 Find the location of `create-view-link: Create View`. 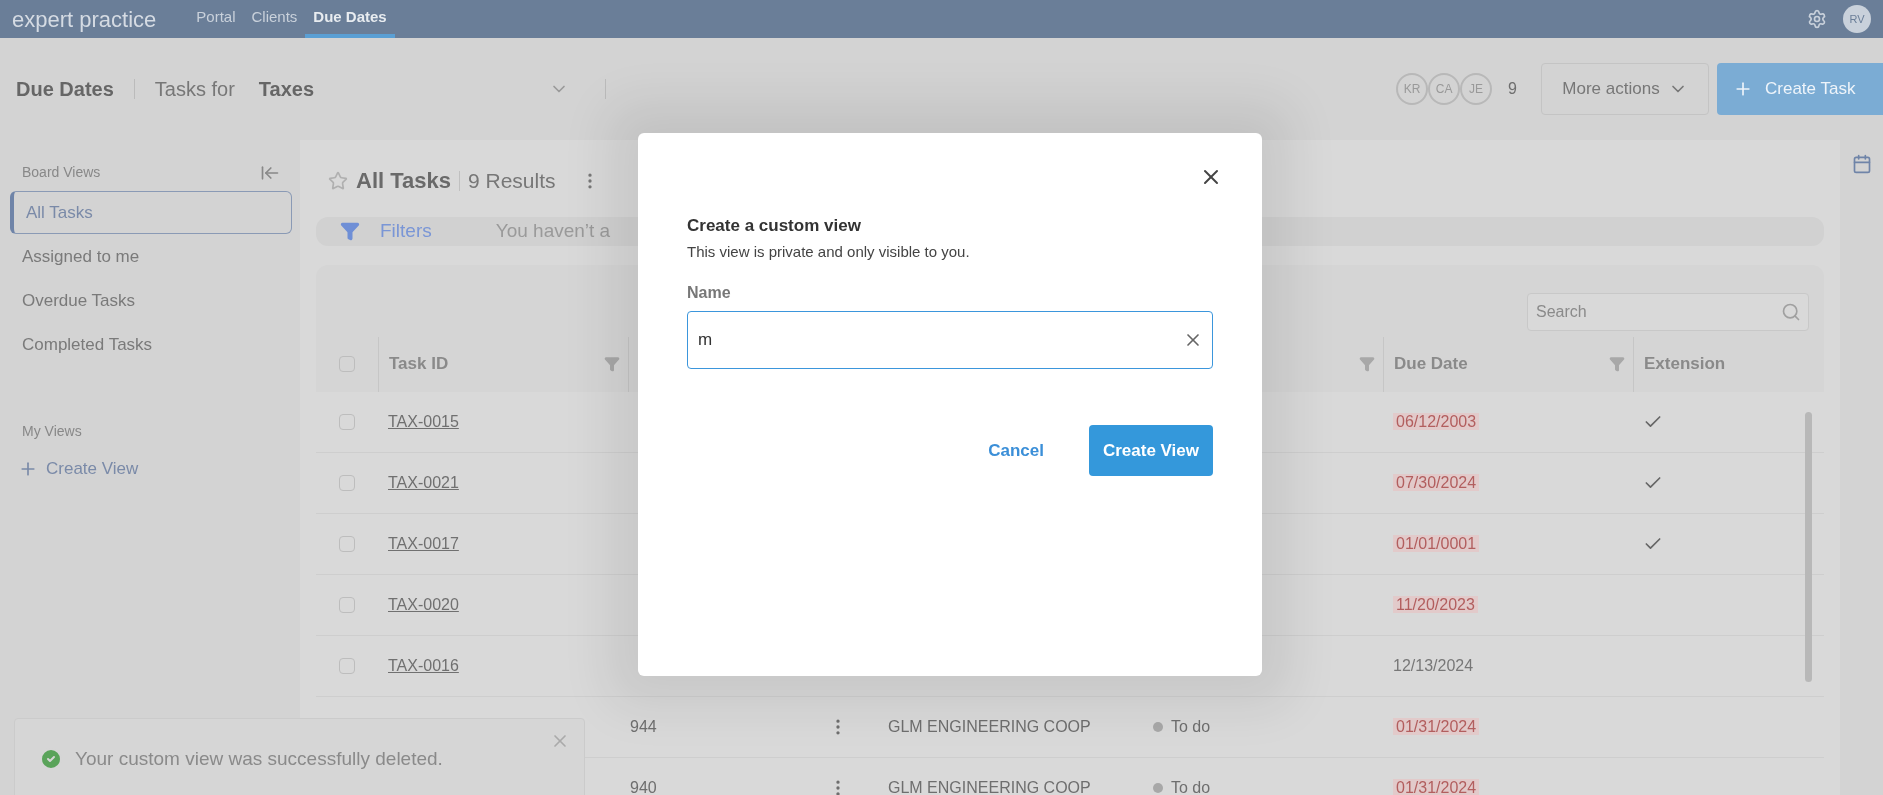

create-view-link: Create View is located at coordinates (155, 469).